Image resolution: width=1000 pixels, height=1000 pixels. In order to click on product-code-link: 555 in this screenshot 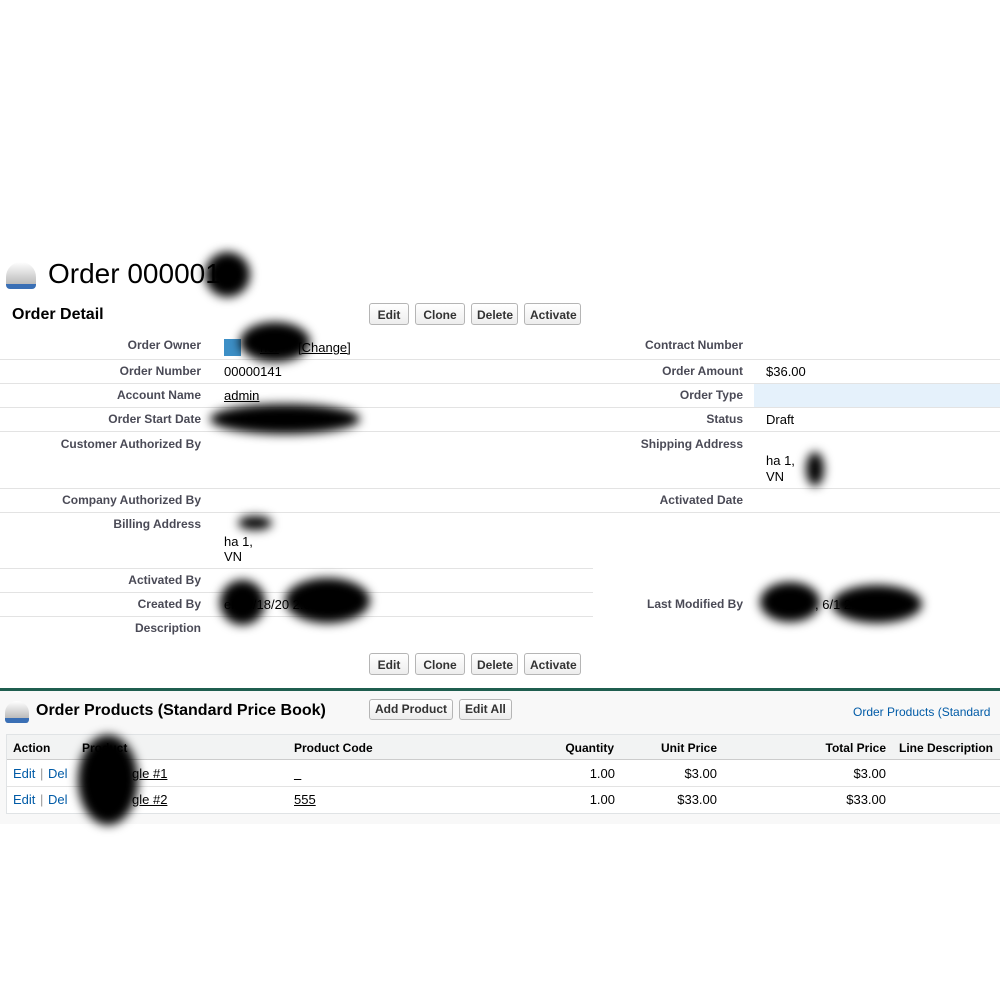, I will do `click(305, 799)`.